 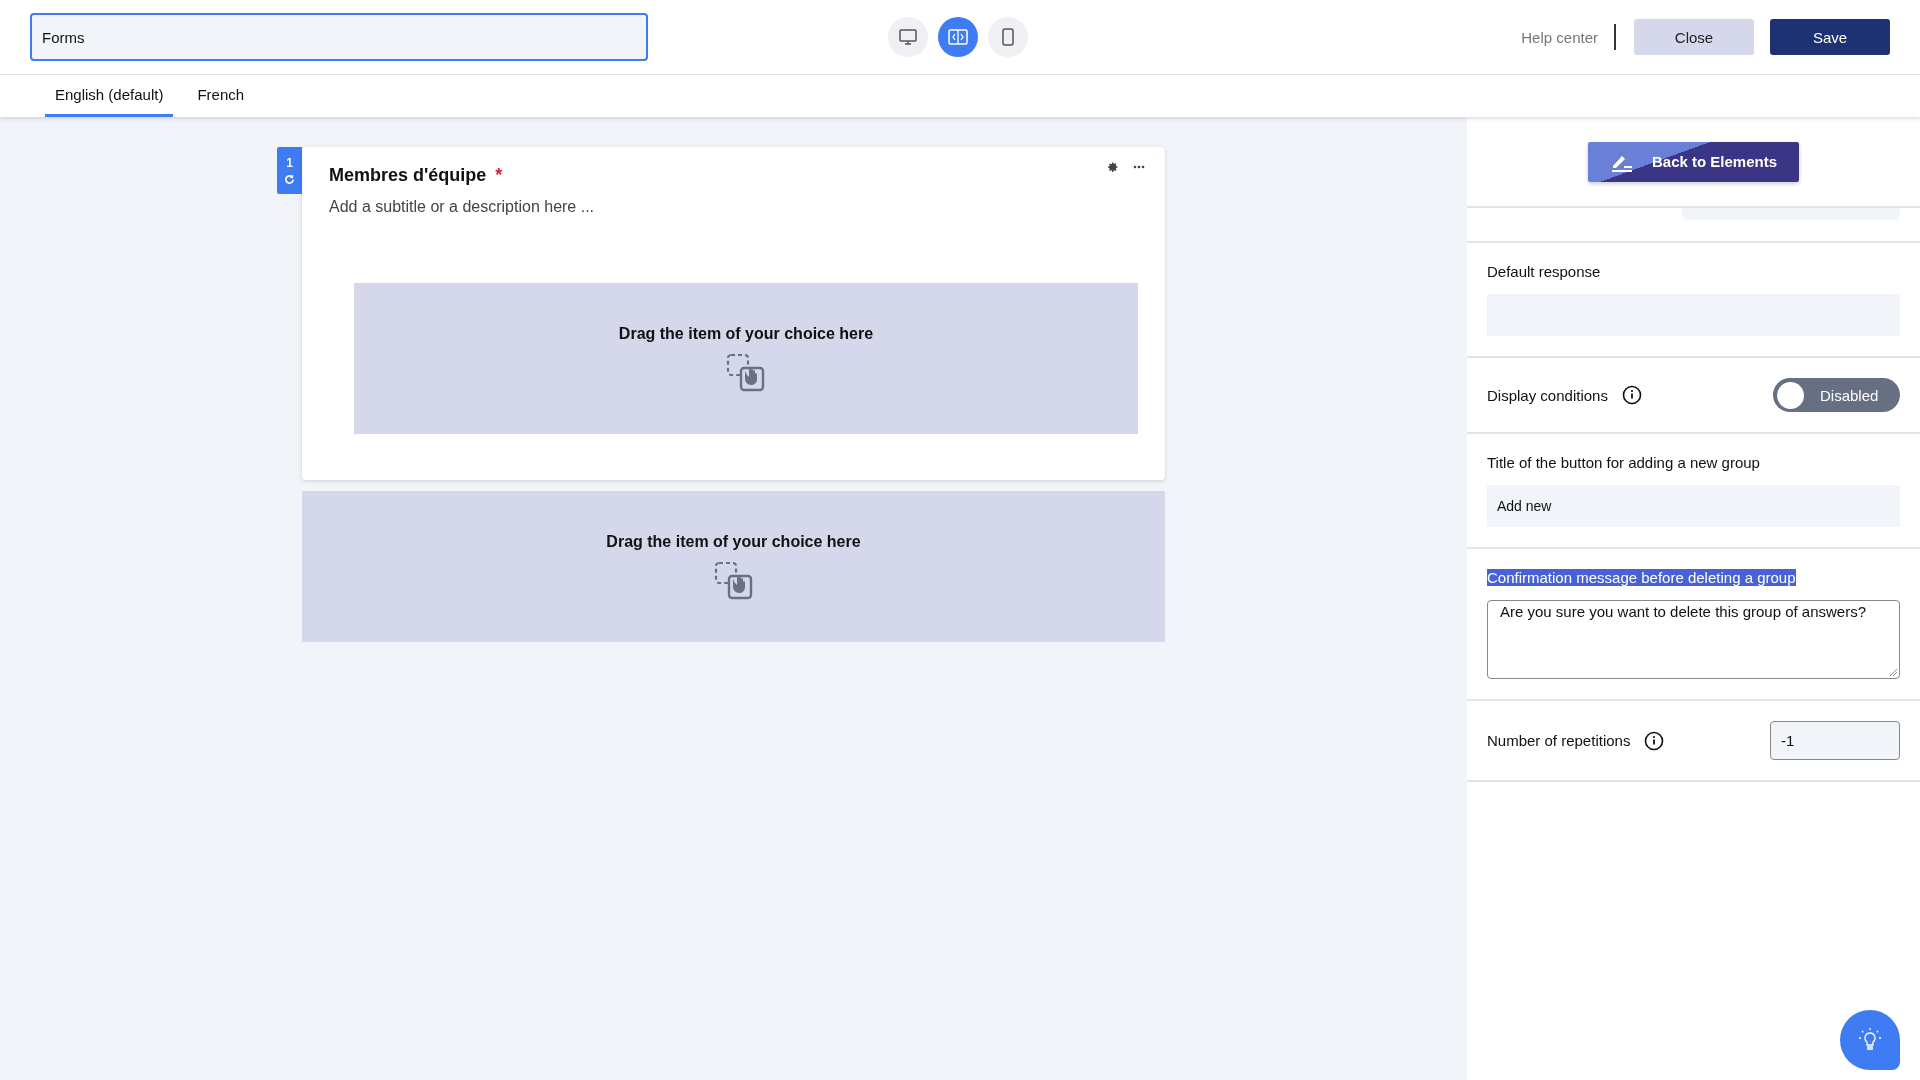 What do you see at coordinates (1113, 167) in the screenshot?
I see `settings-icon` at bounding box center [1113, 167].